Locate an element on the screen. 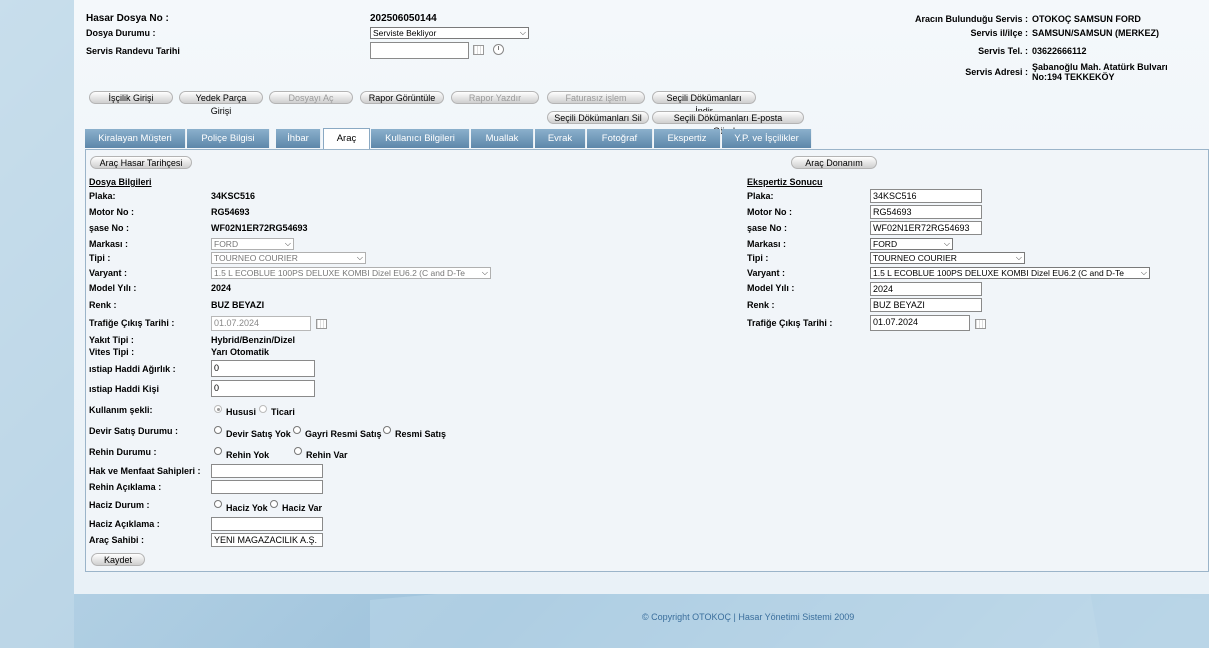  tab-ekspertiz: Ekspertiz is located at coordinates (687, 138).